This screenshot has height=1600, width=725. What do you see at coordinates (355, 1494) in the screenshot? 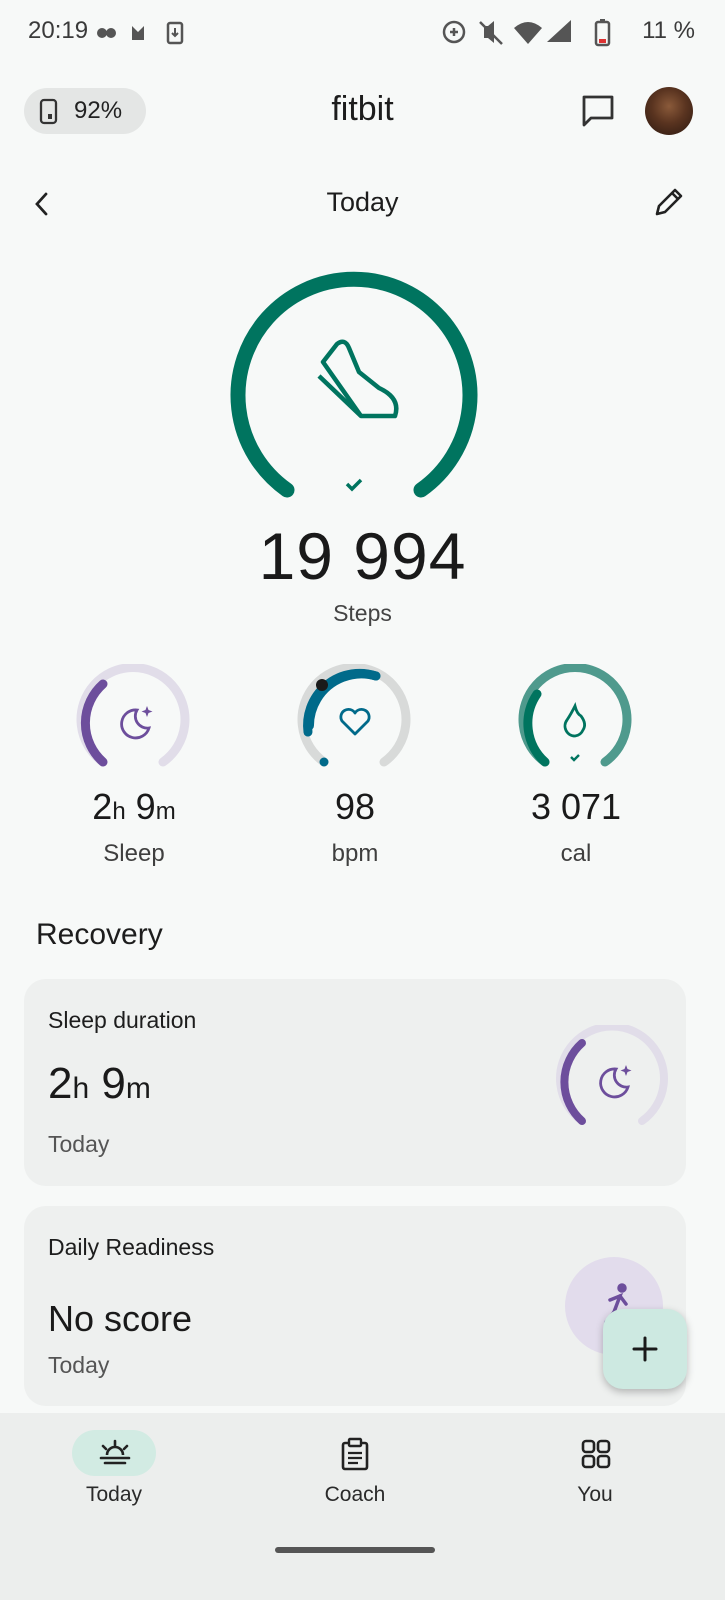
I see `tab-coach-label: Coach` at bounding box center [355, 1494].